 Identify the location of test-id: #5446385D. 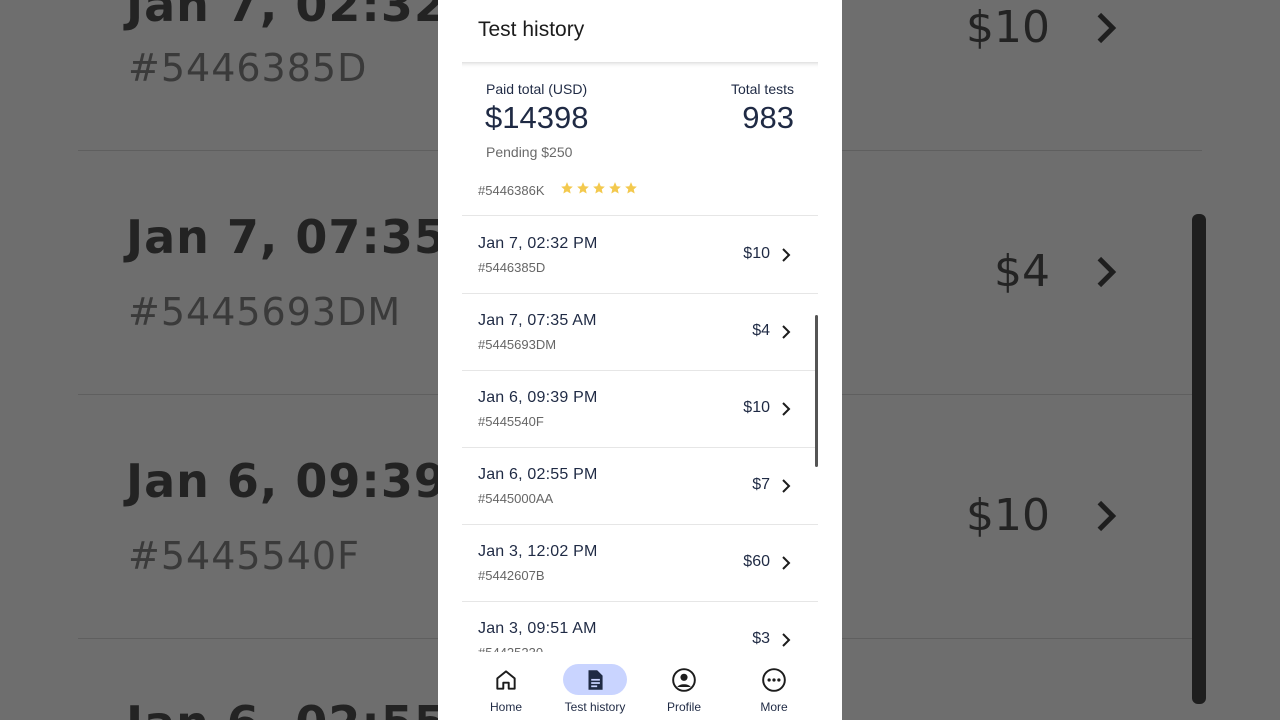
(512, 267).